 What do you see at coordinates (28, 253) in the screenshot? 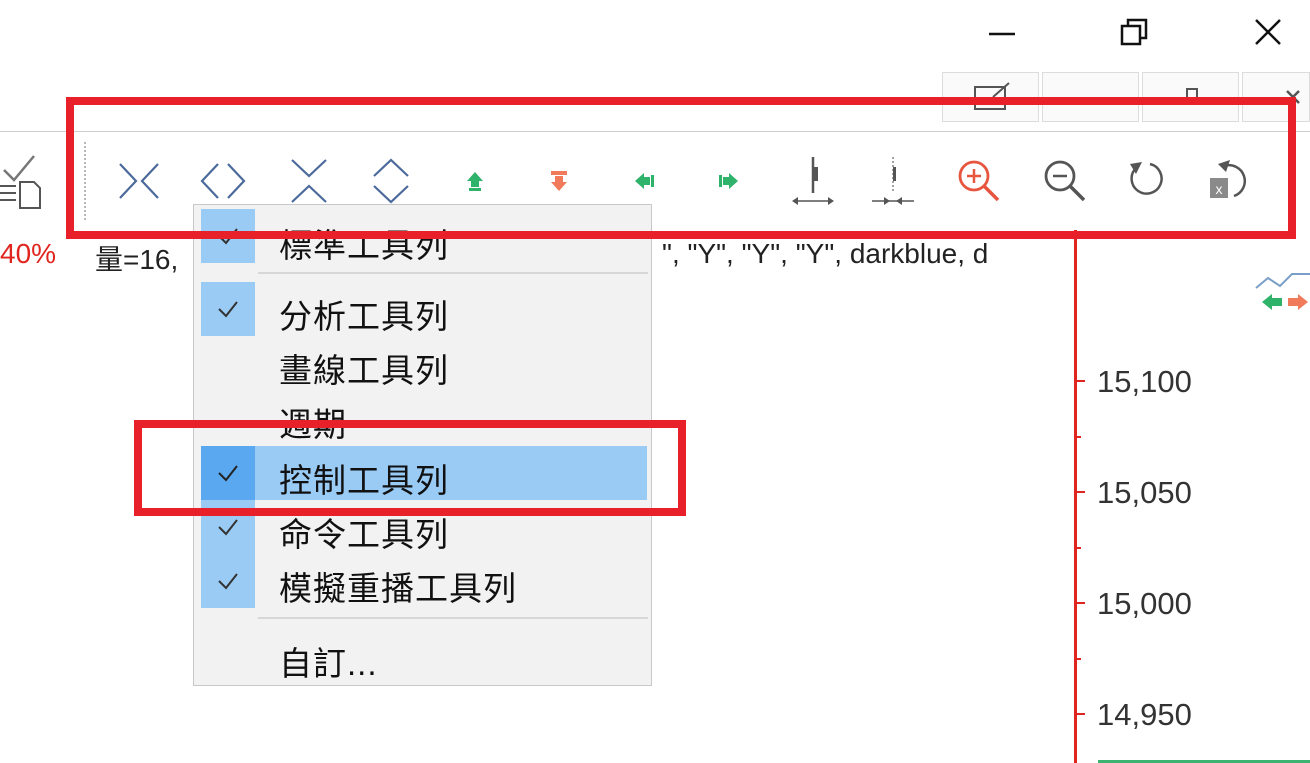
I see `change-percent: 40%` at bounding box center [28, 253].